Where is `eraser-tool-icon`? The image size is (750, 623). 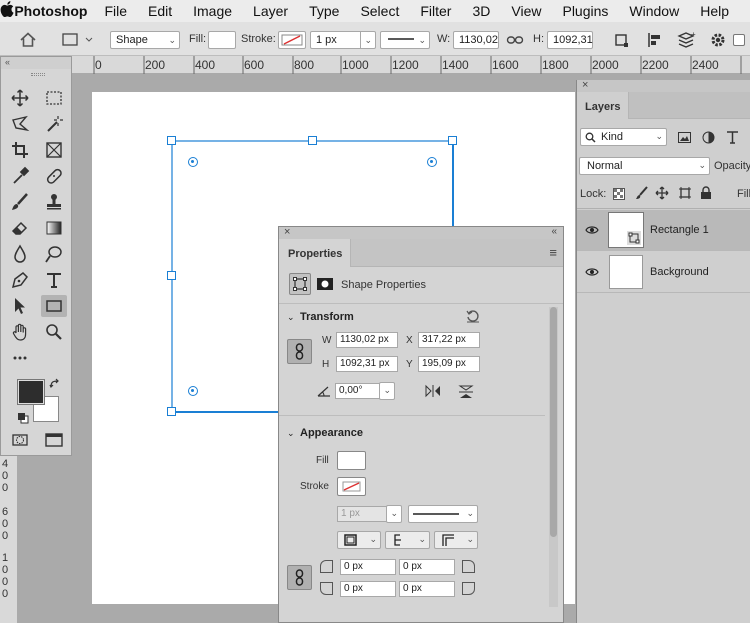 eraser-tool-icon is located at coordinates (20, 228).